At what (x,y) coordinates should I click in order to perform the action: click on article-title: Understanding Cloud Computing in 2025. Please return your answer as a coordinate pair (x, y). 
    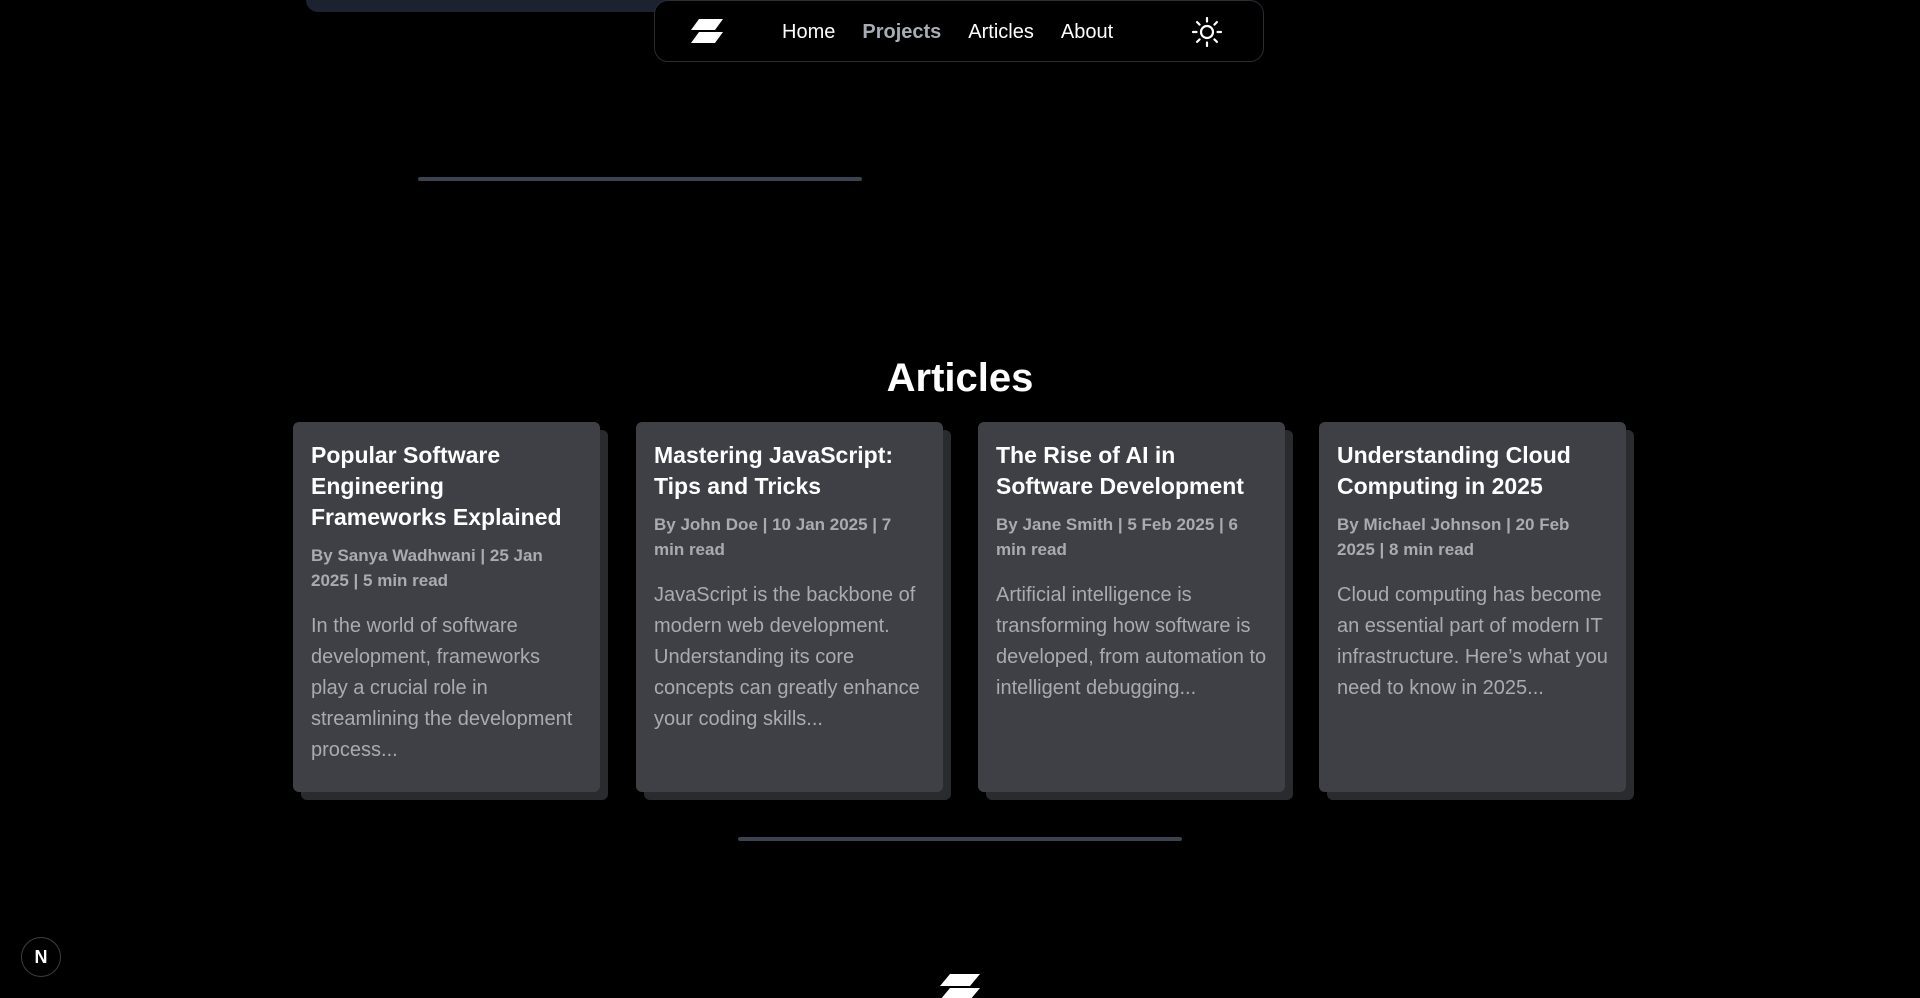
    Looking at the image, I should click on (1454, 470).